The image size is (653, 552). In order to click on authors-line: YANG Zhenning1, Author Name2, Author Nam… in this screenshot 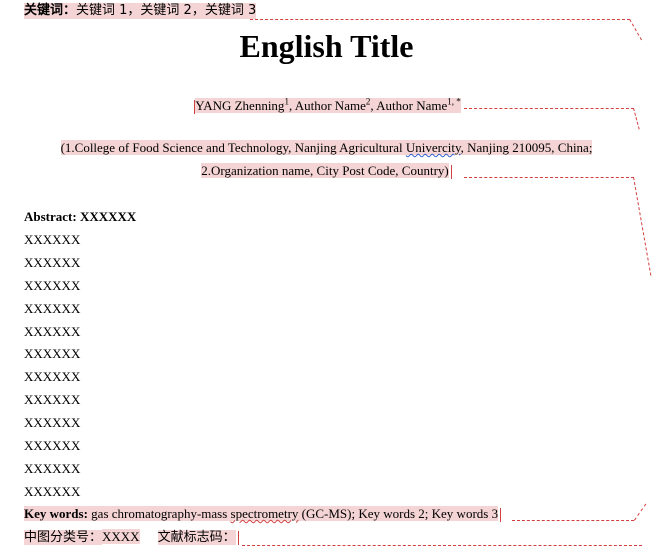, I will do `click(326, 104)`.